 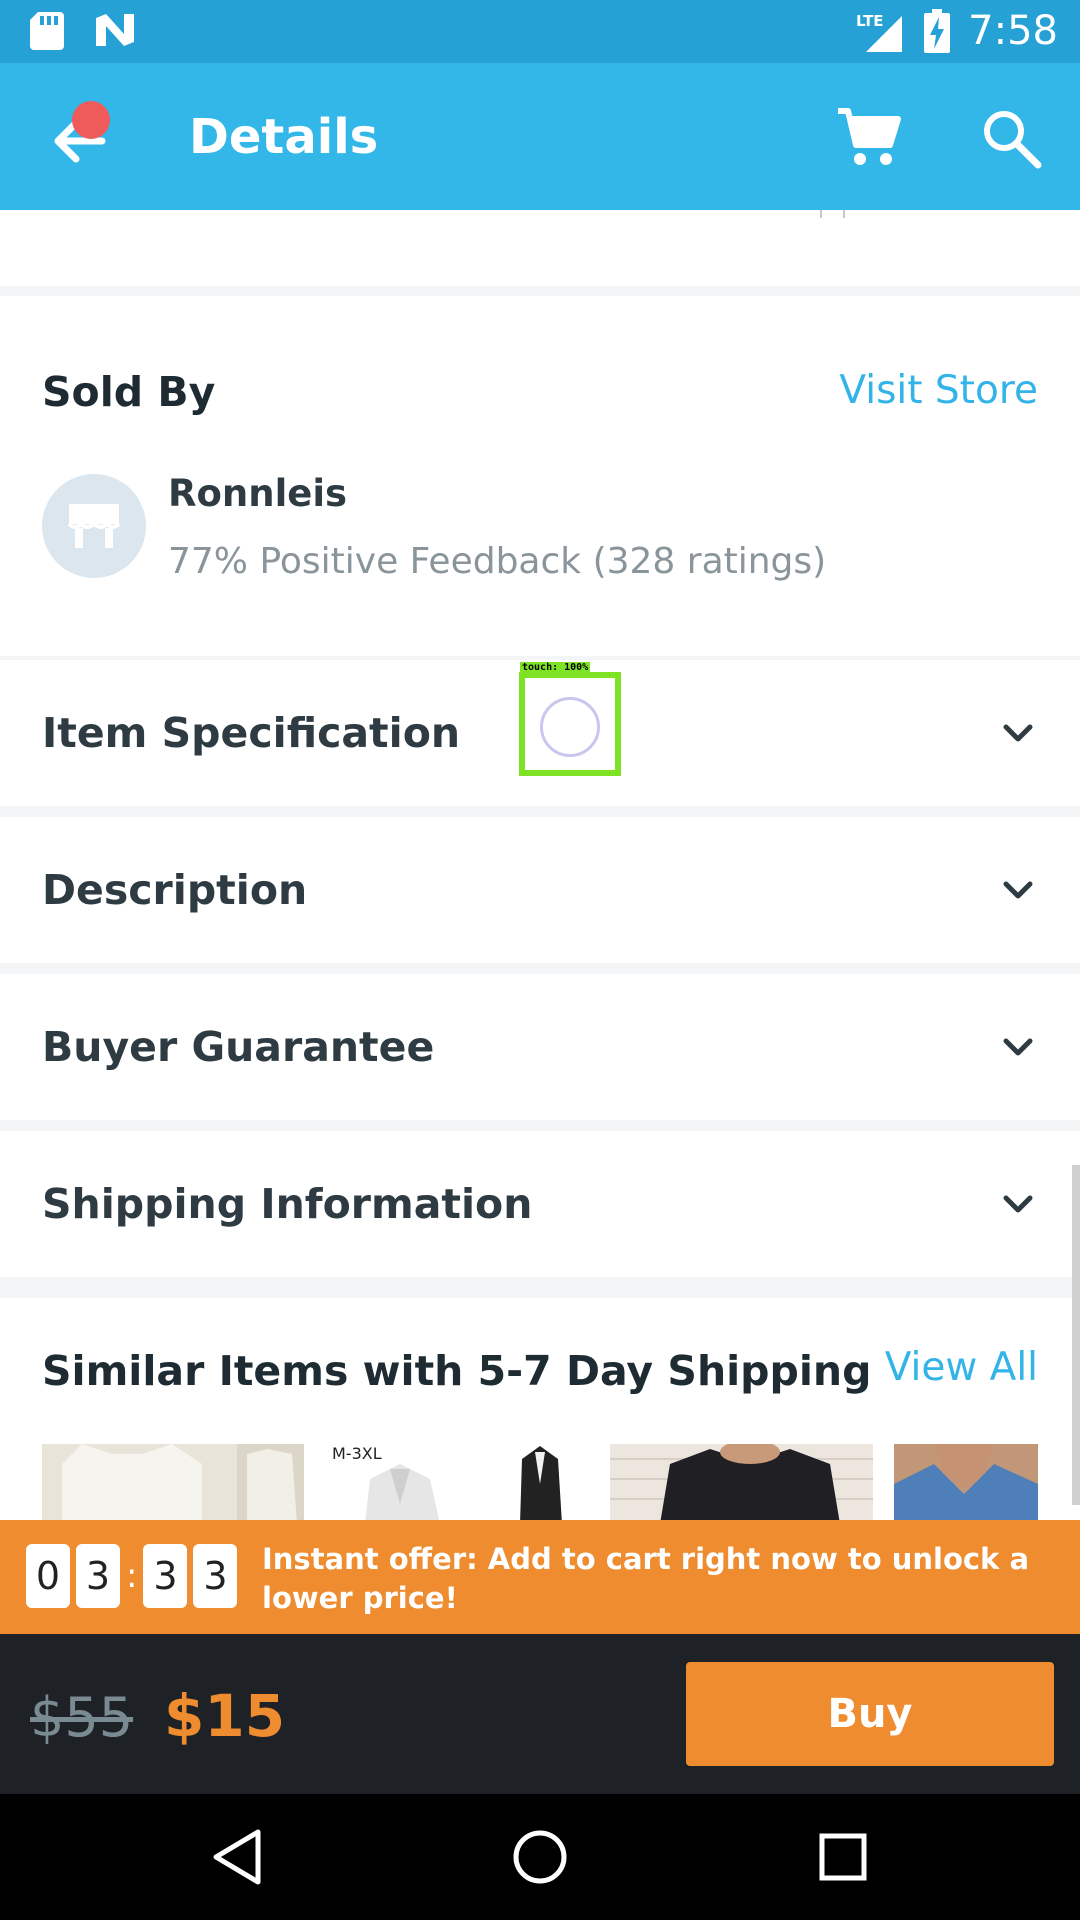 I want to click on accordion-shipping-information: Shipping Information, so click(x=540, y=1204).